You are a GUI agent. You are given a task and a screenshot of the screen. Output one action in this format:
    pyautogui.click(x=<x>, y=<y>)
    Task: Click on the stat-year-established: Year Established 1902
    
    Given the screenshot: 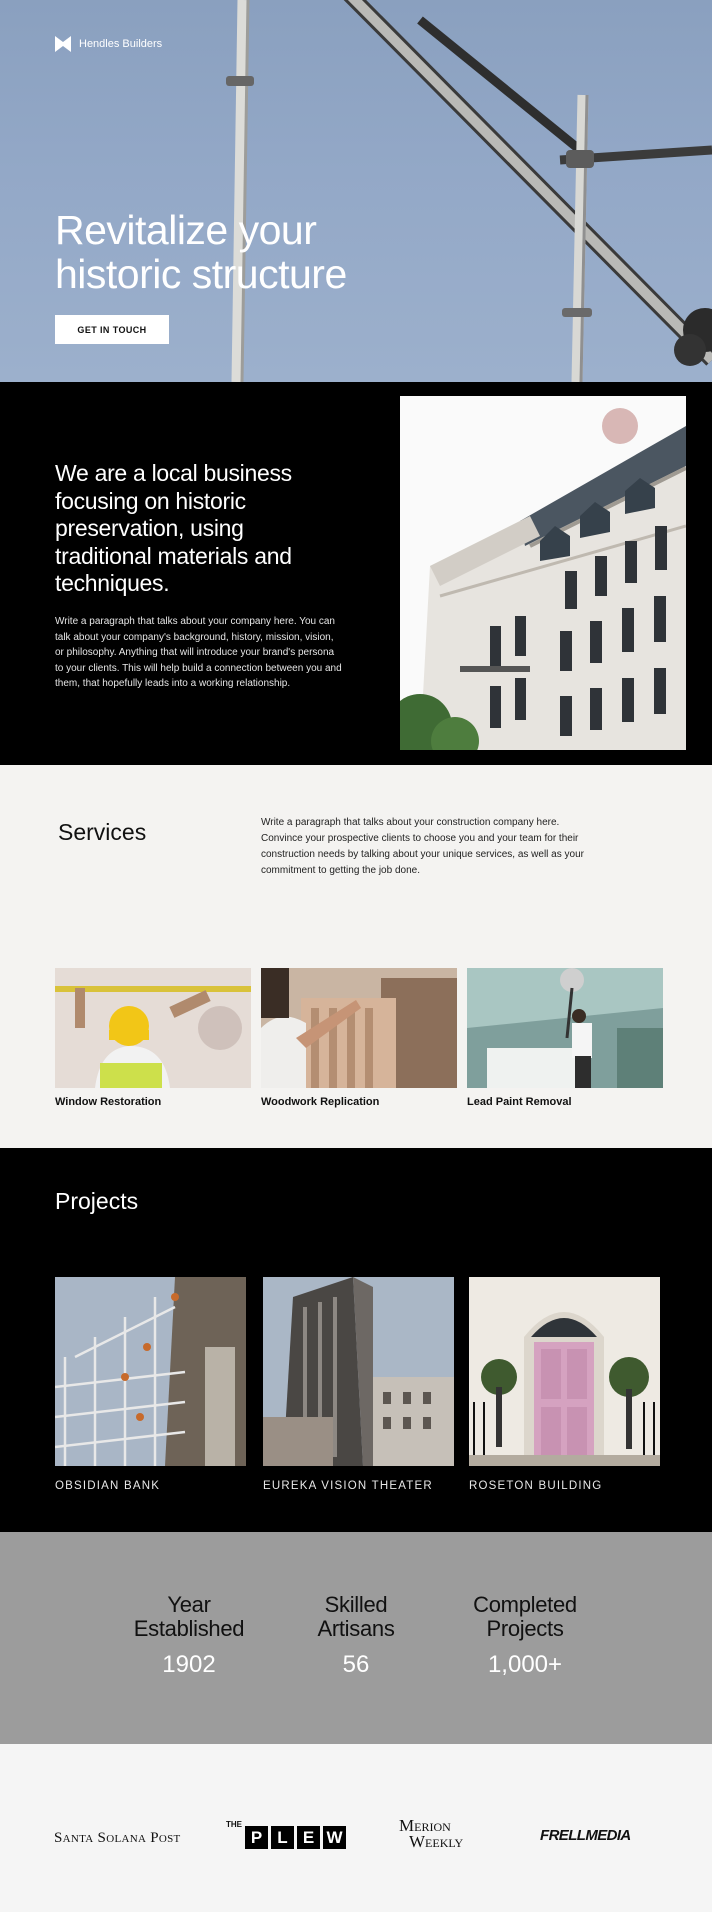 What is the action you would take?
    pyautogui.click(x=189, y=1636)
    